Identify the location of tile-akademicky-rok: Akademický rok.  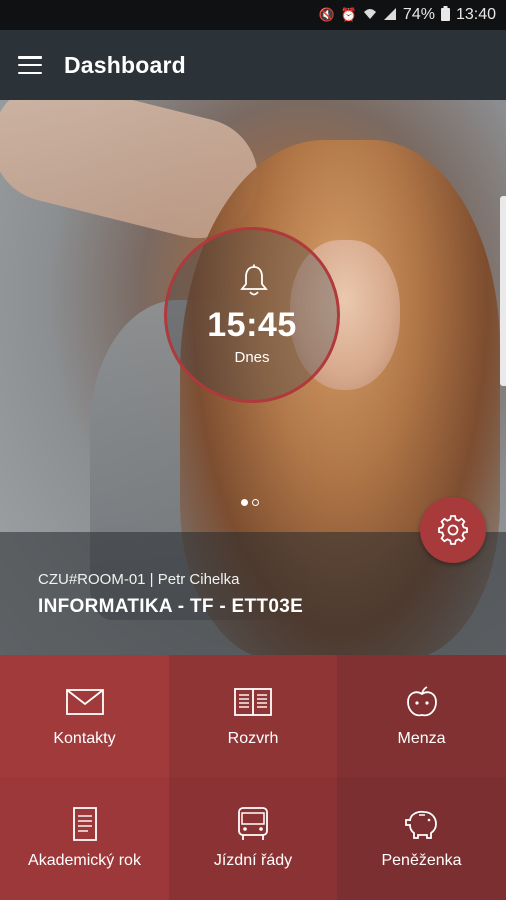
(84, 838).